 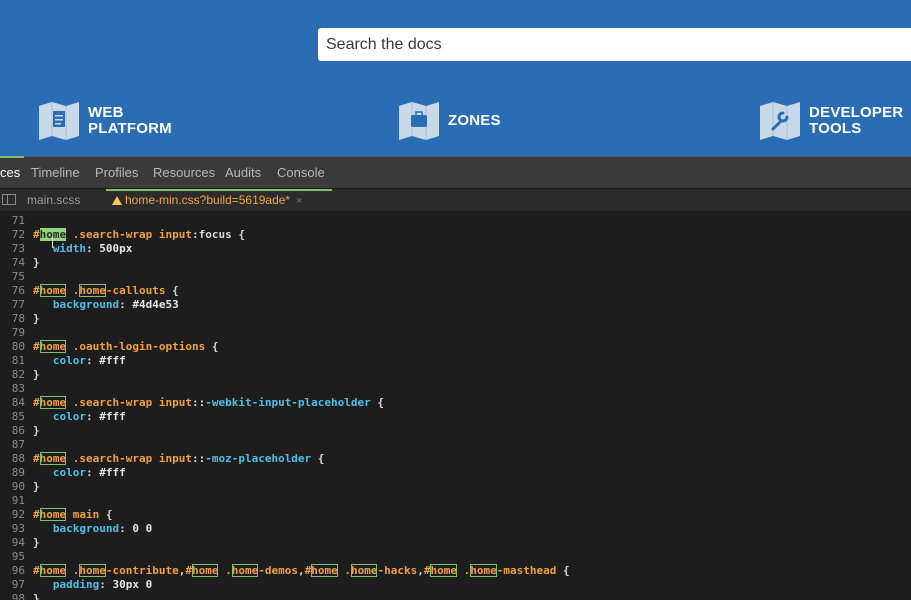 I want to click on code-text: width: 500px, so click(x=83, y=249).